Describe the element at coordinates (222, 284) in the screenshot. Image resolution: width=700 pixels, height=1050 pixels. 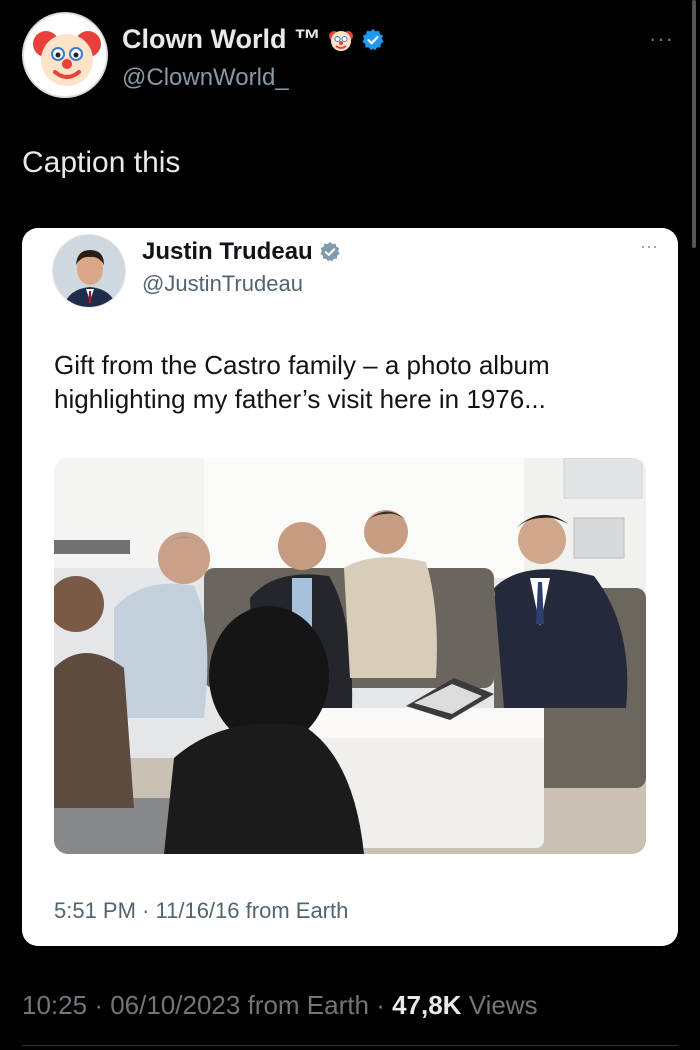
I see `quoted-handle: @JustinTrudeau` at that location.